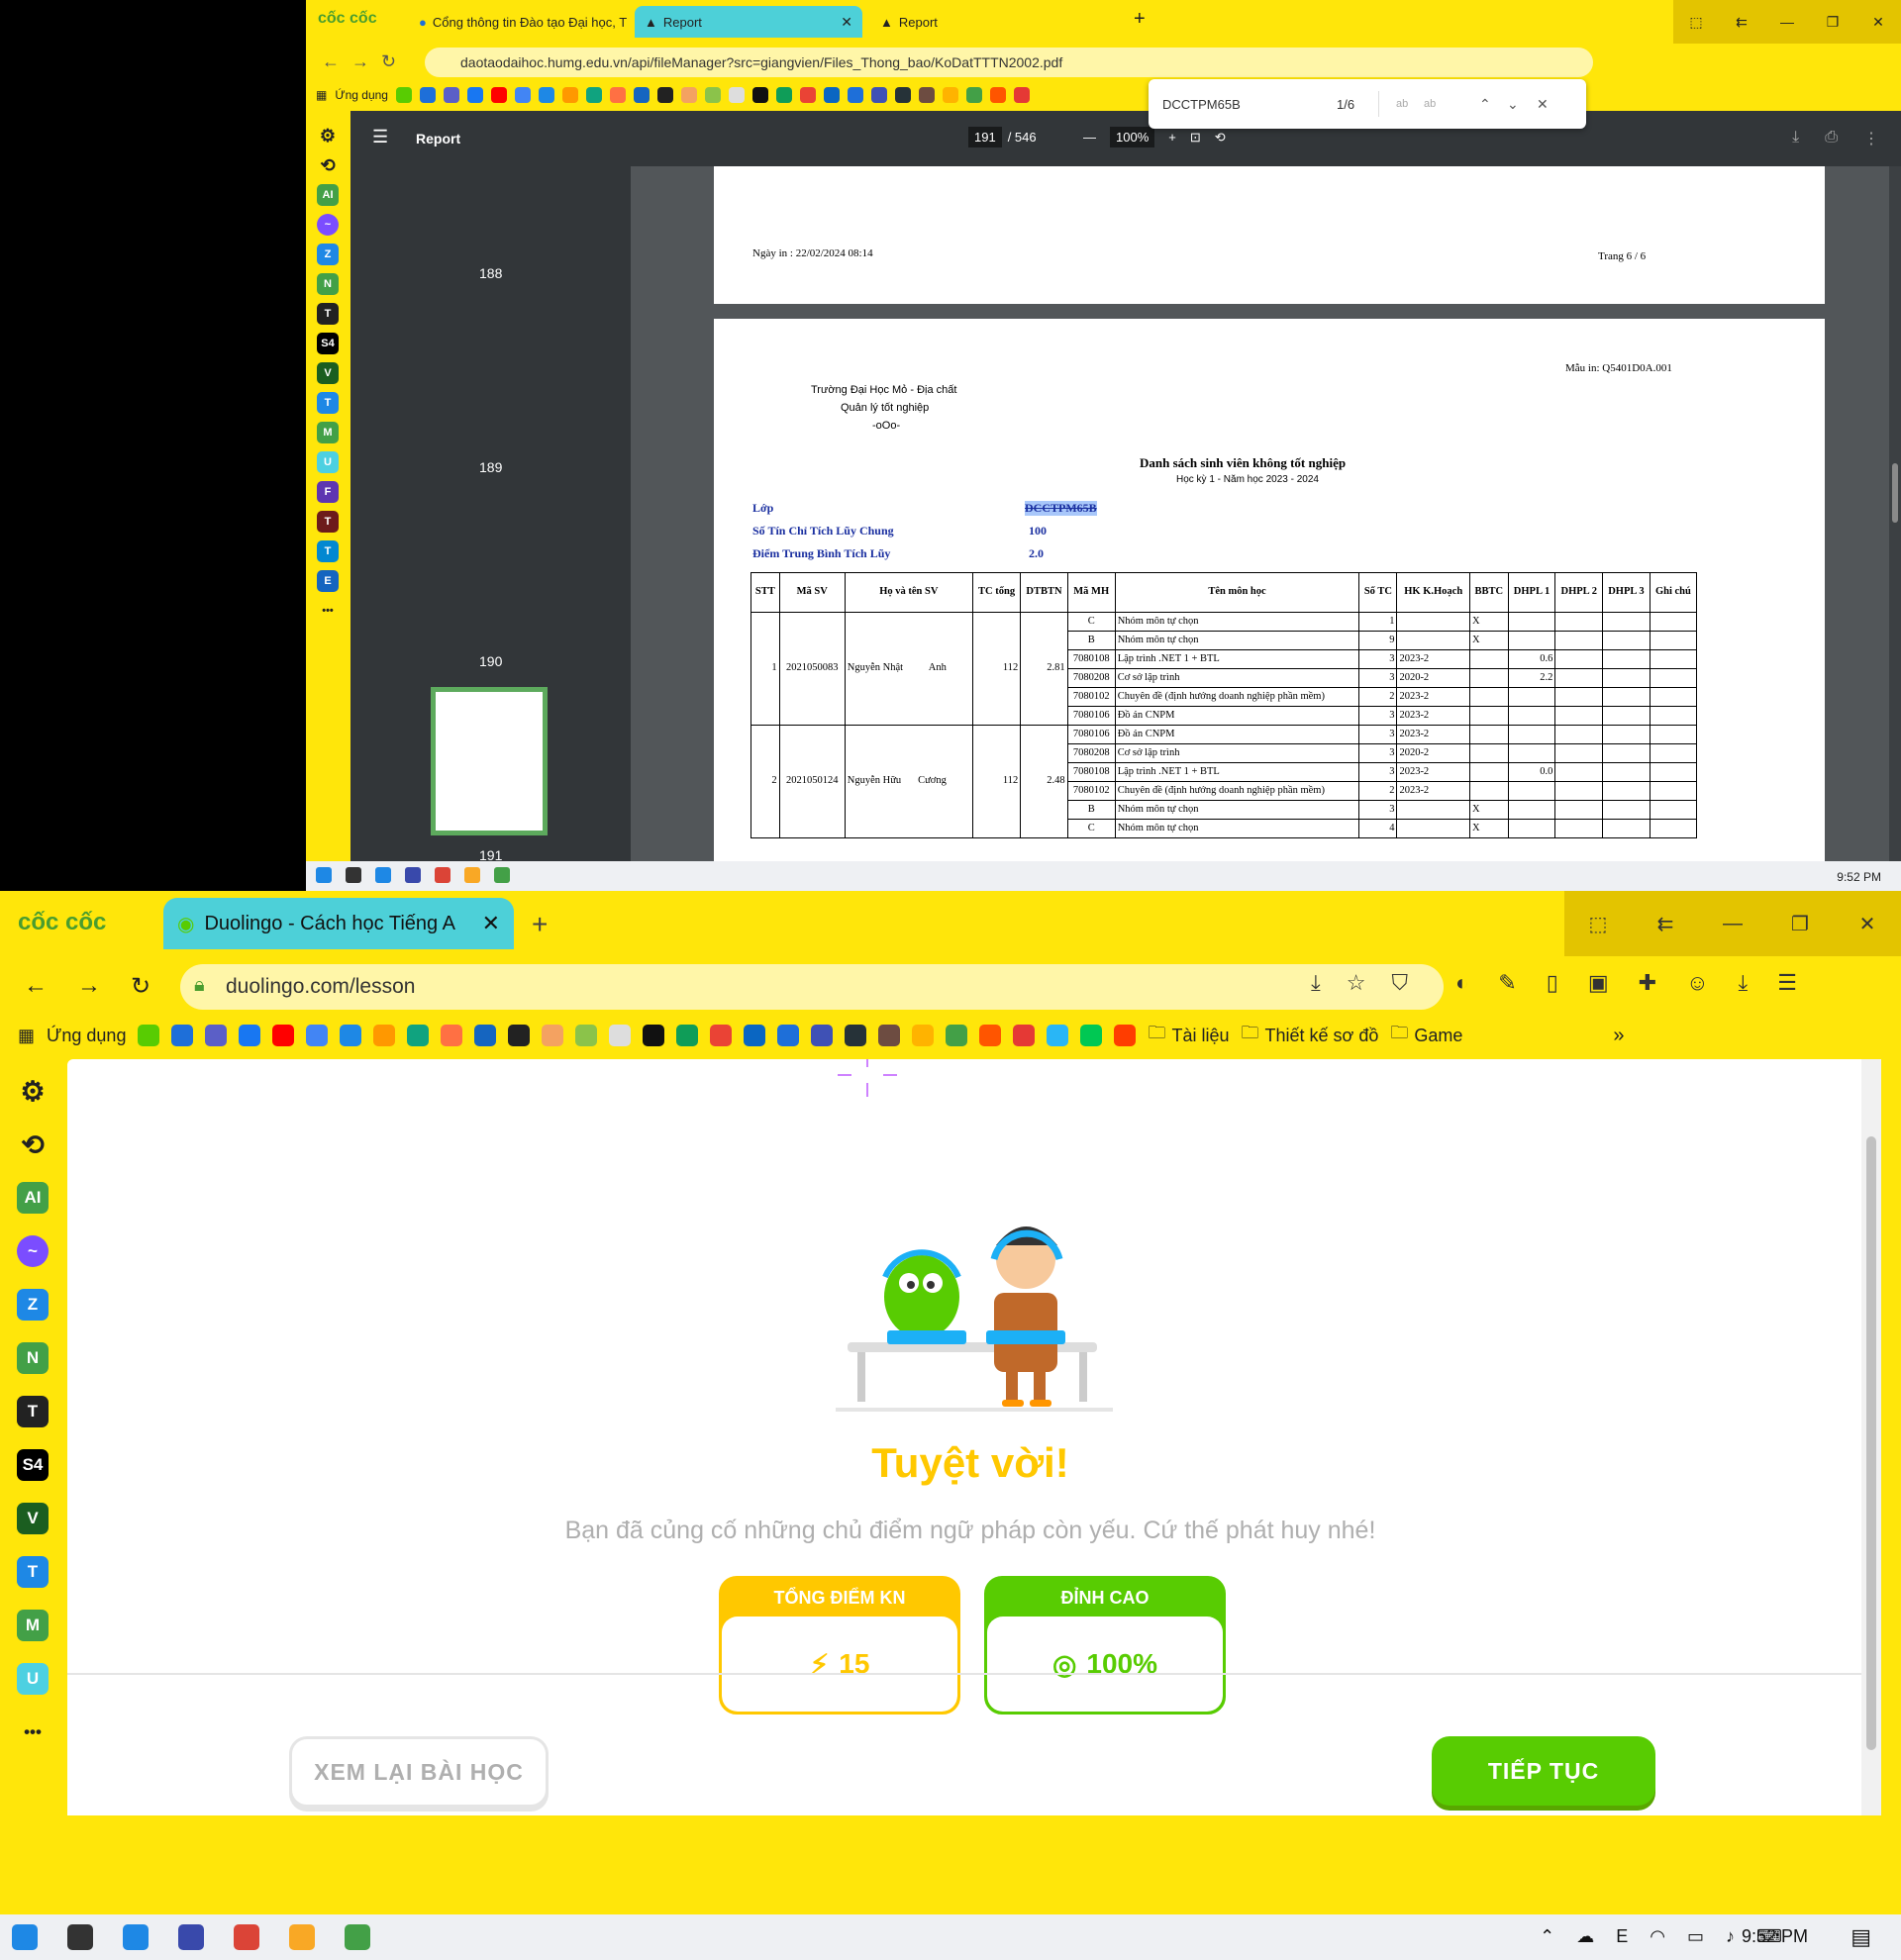 The image size is (1901, 1960). What do you see at coordinates (1585, 1936) in the screenshot?
I see `cloud-icon: ☁︎` at bounding box center [1585, 1936].